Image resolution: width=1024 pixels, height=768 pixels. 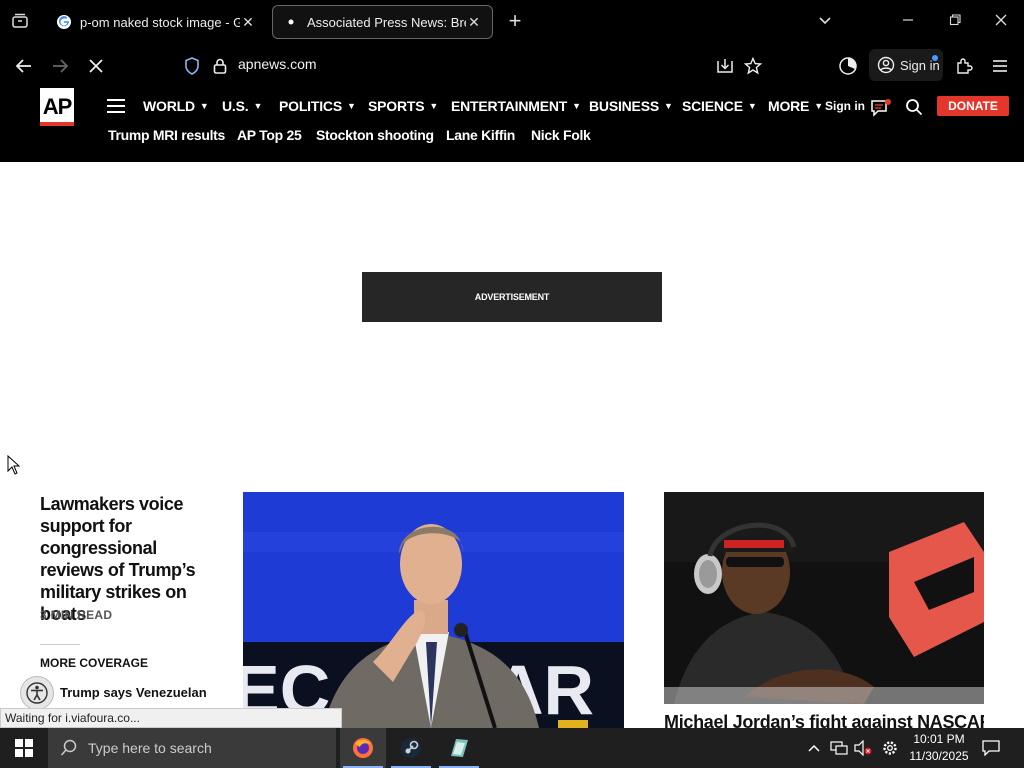 I want to click on tab-list-icon, so click(x=20, y=20).